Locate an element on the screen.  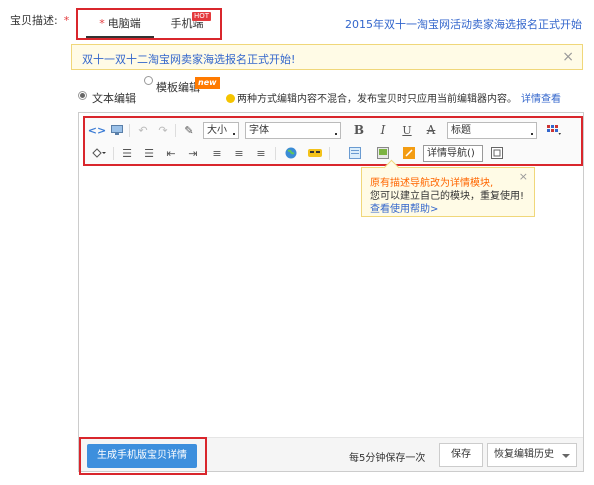
notice-bar: 双十一双十二淘宝网卖家海选报名正式开始! × is located at coordinates (327, 57).